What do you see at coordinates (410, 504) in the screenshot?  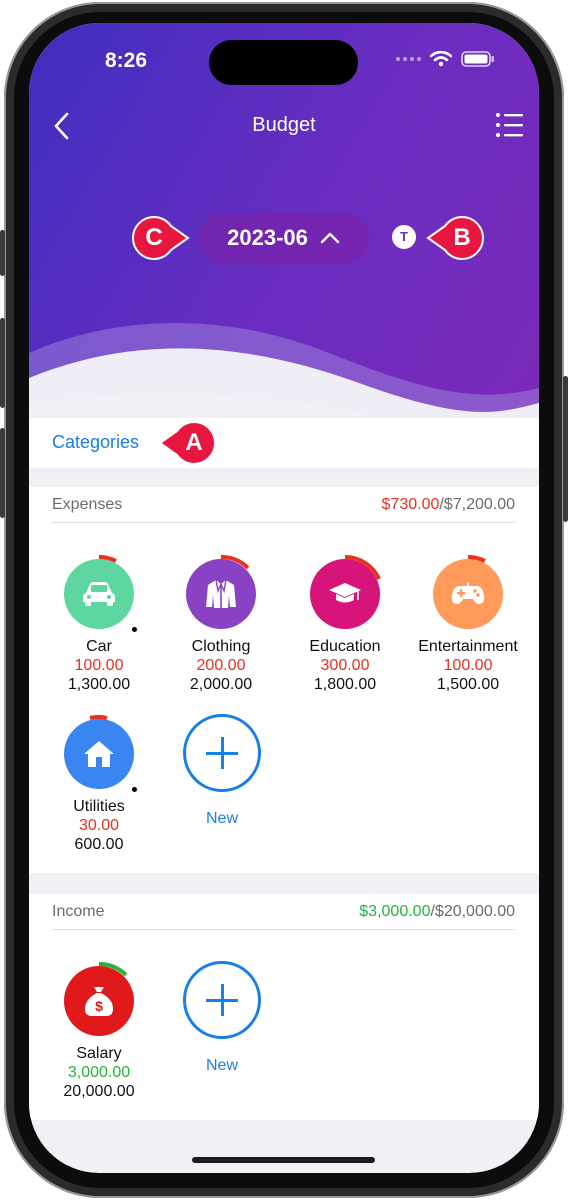 I see `expenses-spent-total: $730.00` at bounding box center [410, 504].